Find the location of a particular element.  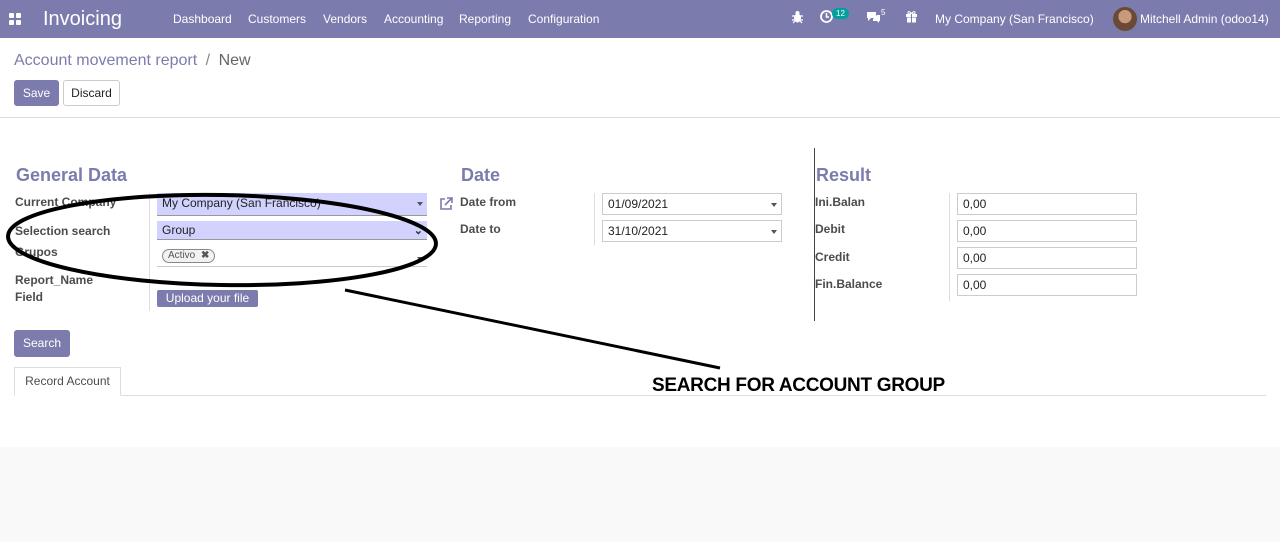

activity-clock-icon: 12 is located at coordinates (835, 18).